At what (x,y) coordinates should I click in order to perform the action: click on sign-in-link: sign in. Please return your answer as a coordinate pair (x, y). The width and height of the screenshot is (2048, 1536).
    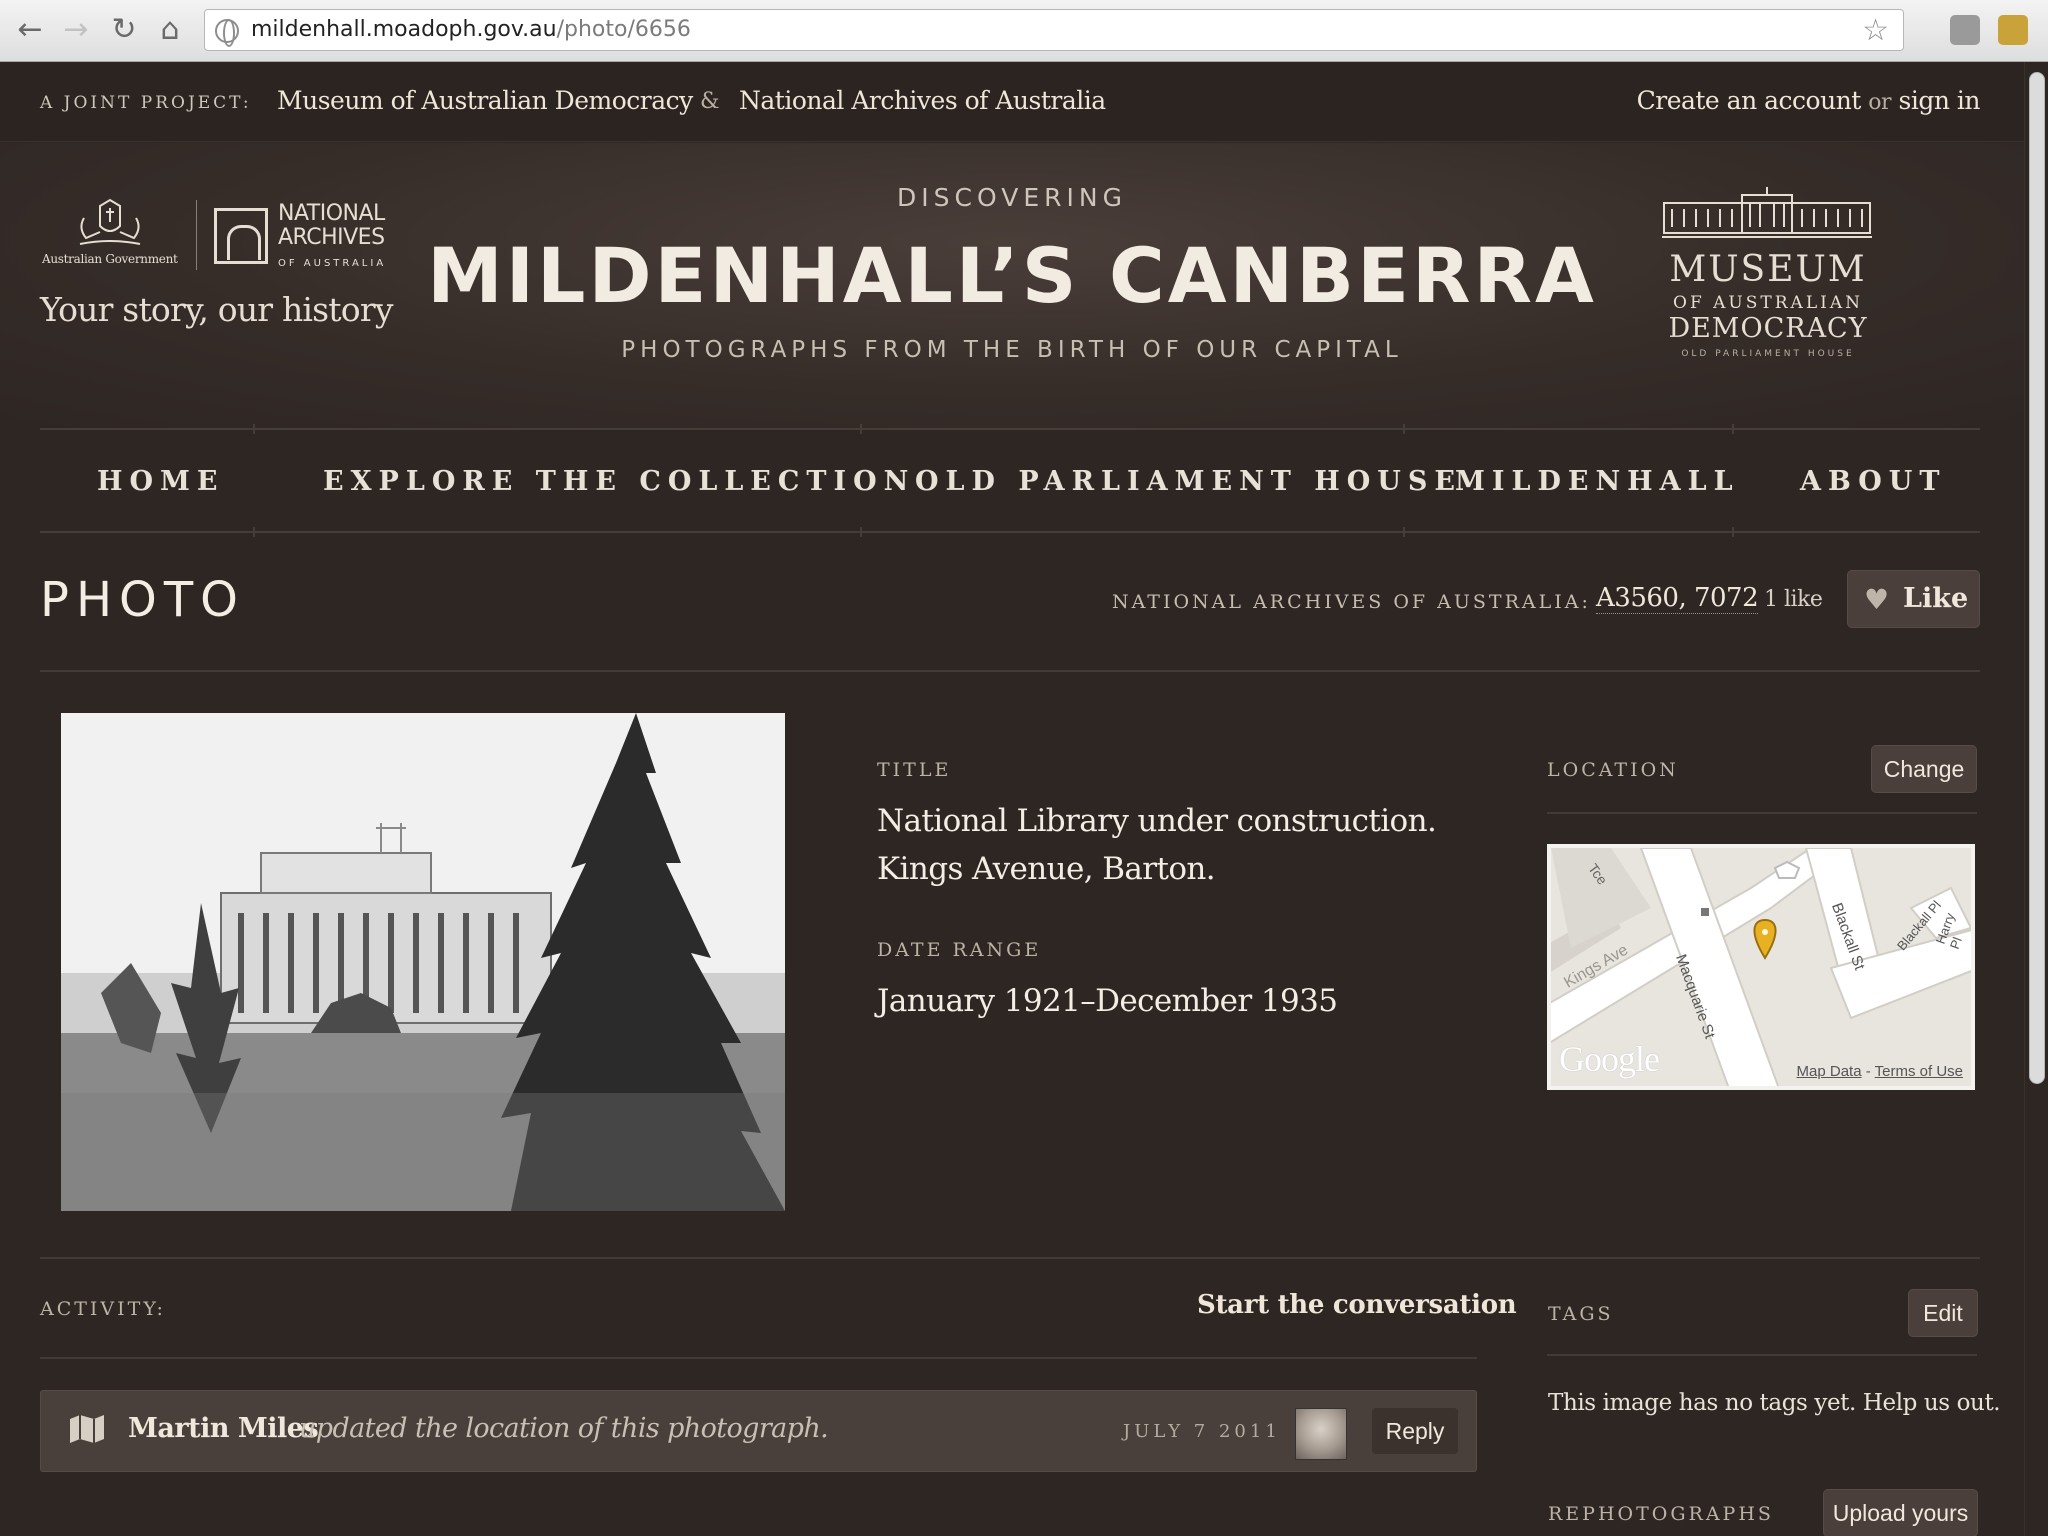
    Looking at the image, I should click on (1940, 100).